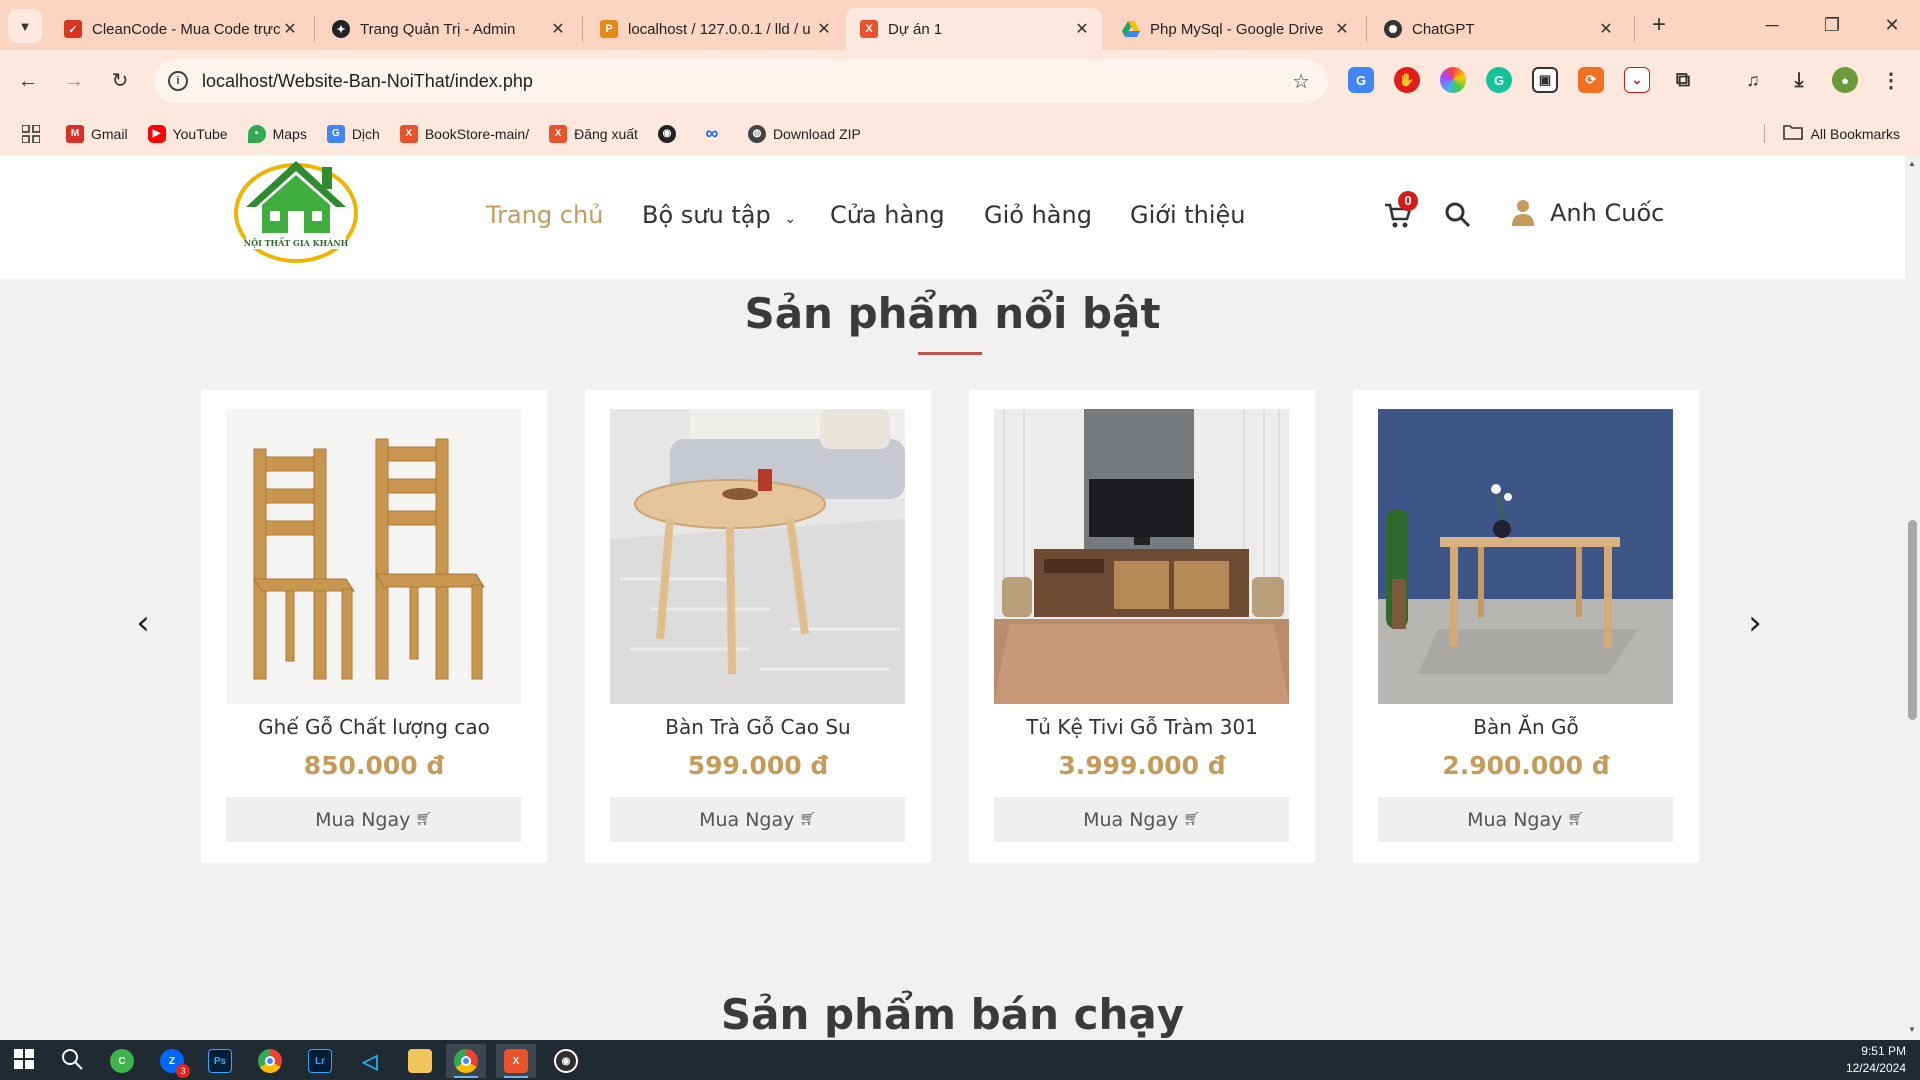 This screenshot has height=1080, width=1920. What do you see at coordinates (1235, 29) in the screenshot?
I see `tab-google-drive: Php MySql - Google Drive ✕` at bounding box center [1235, 29].